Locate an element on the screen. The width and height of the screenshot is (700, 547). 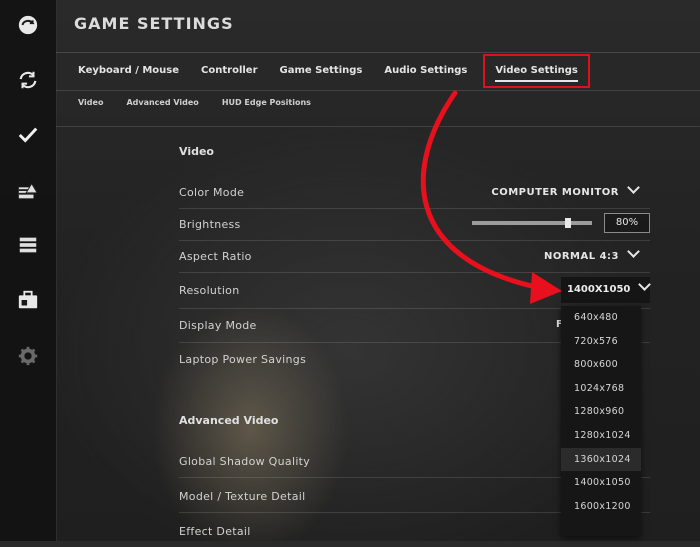
setting-label: Resolution is located at coordinates (209, 290).